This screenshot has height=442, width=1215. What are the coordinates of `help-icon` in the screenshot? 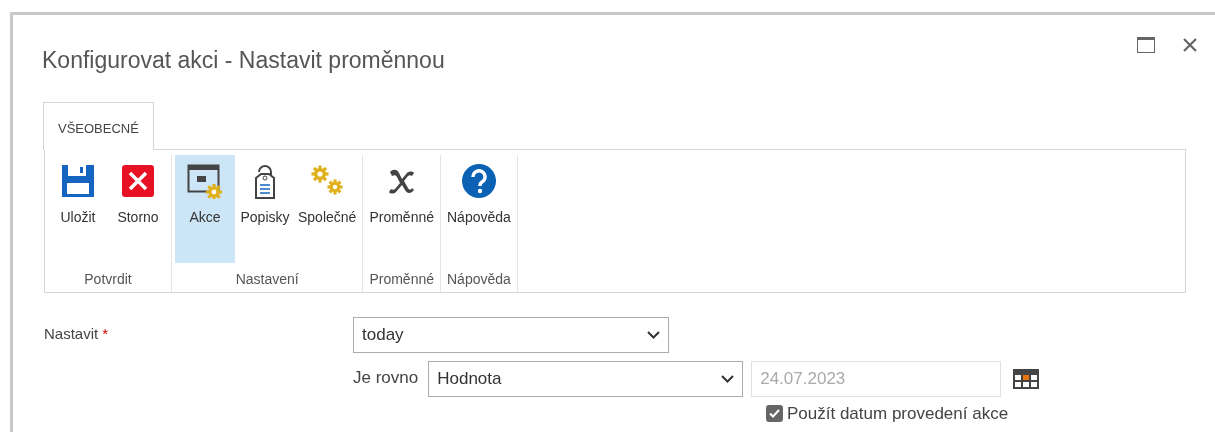 It's located at (478, 181).